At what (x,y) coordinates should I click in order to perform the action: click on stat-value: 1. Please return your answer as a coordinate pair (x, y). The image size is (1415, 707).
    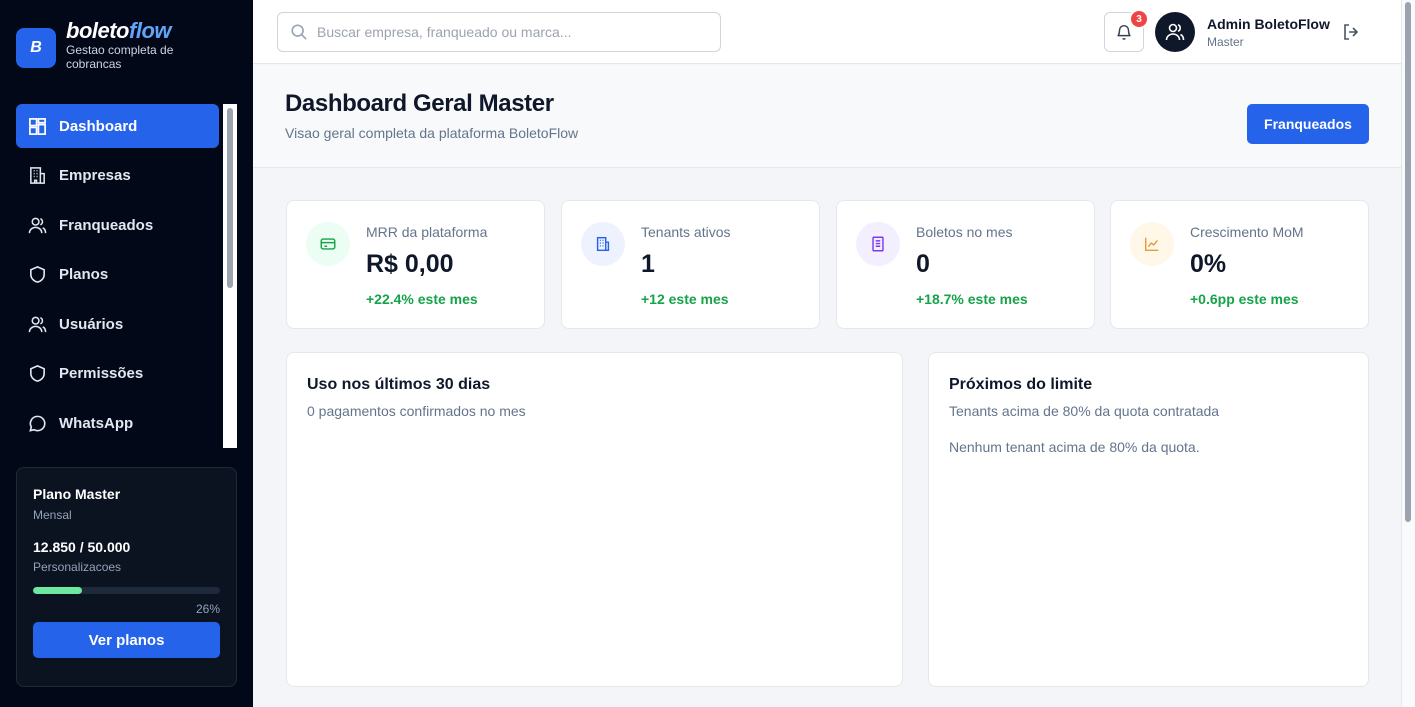
    Looking at the image, I should click on (648, 264).